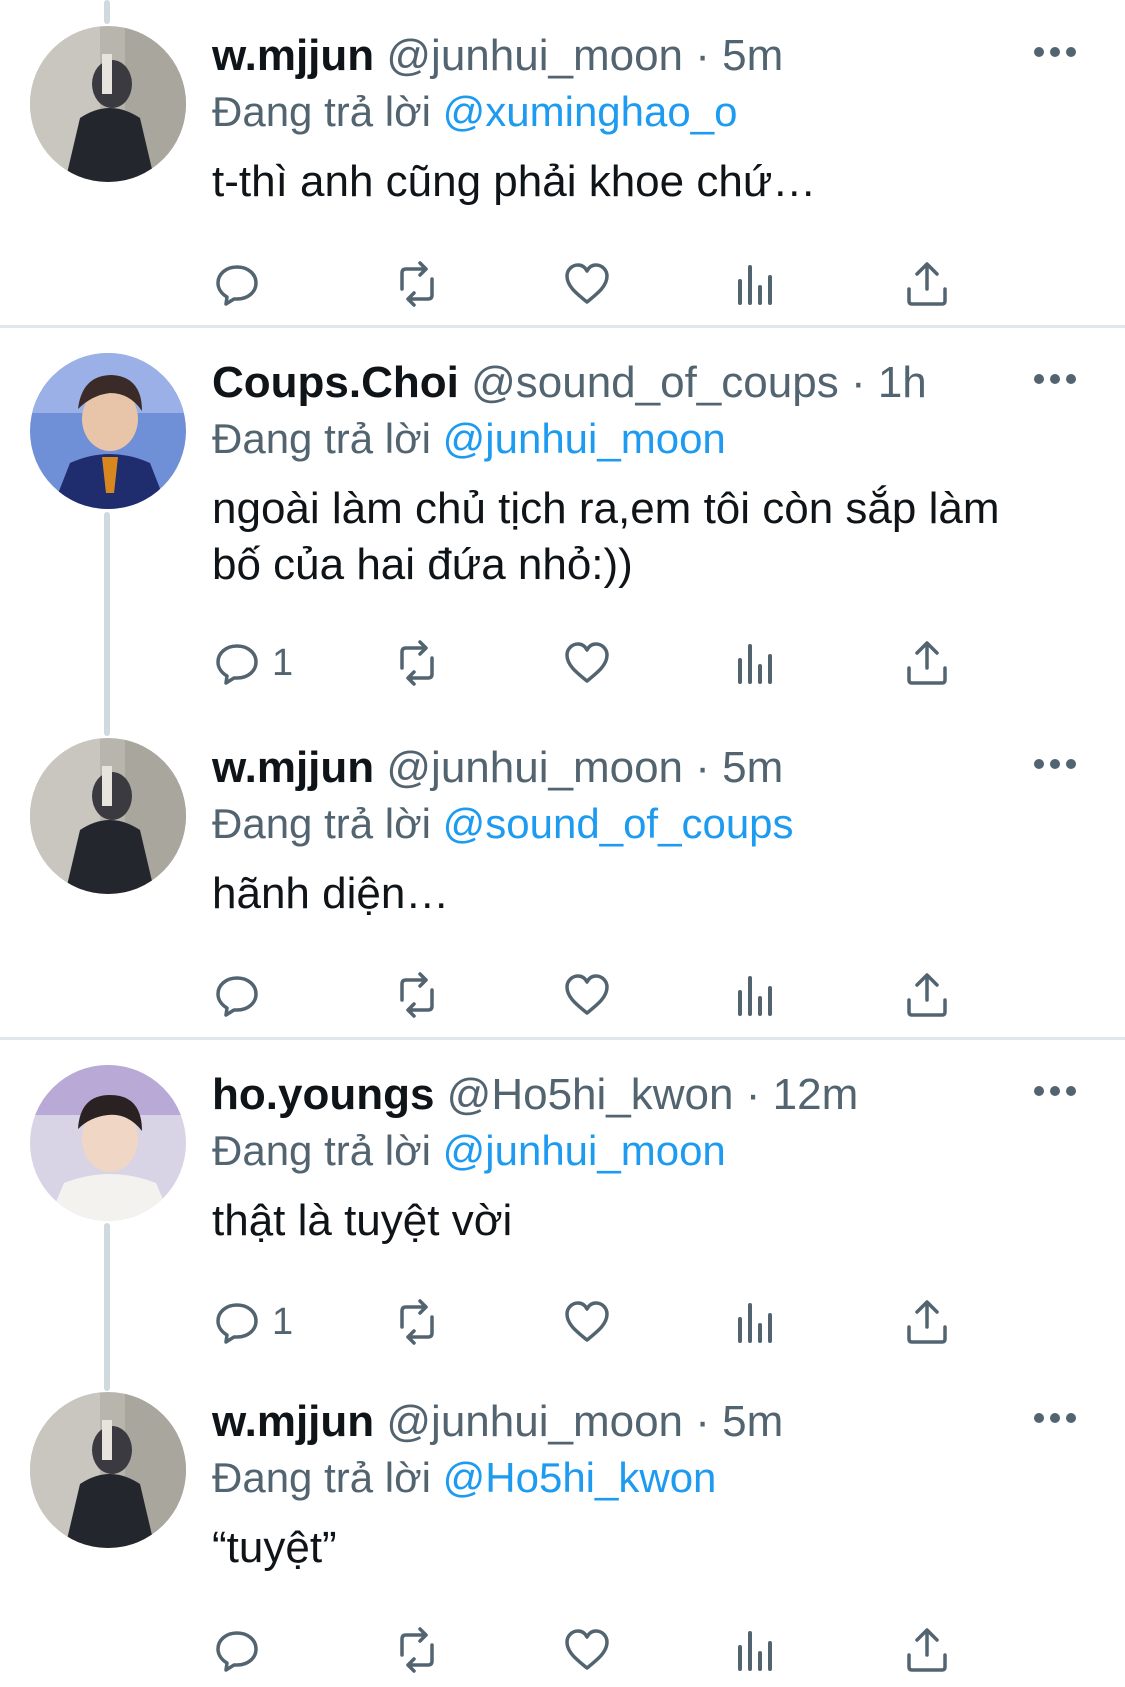  I want to click on display-name: Coups.Choi, so click(335, 382).